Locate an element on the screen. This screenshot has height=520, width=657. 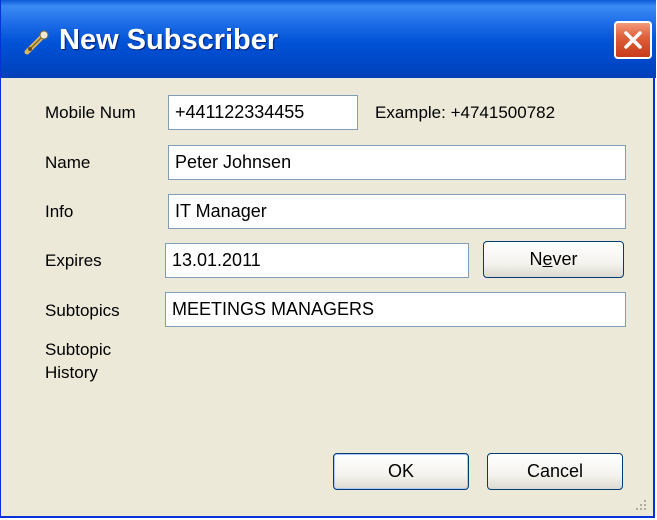
mobile-num-example: Example: +4741500782 is located at coordinates (465, 112).